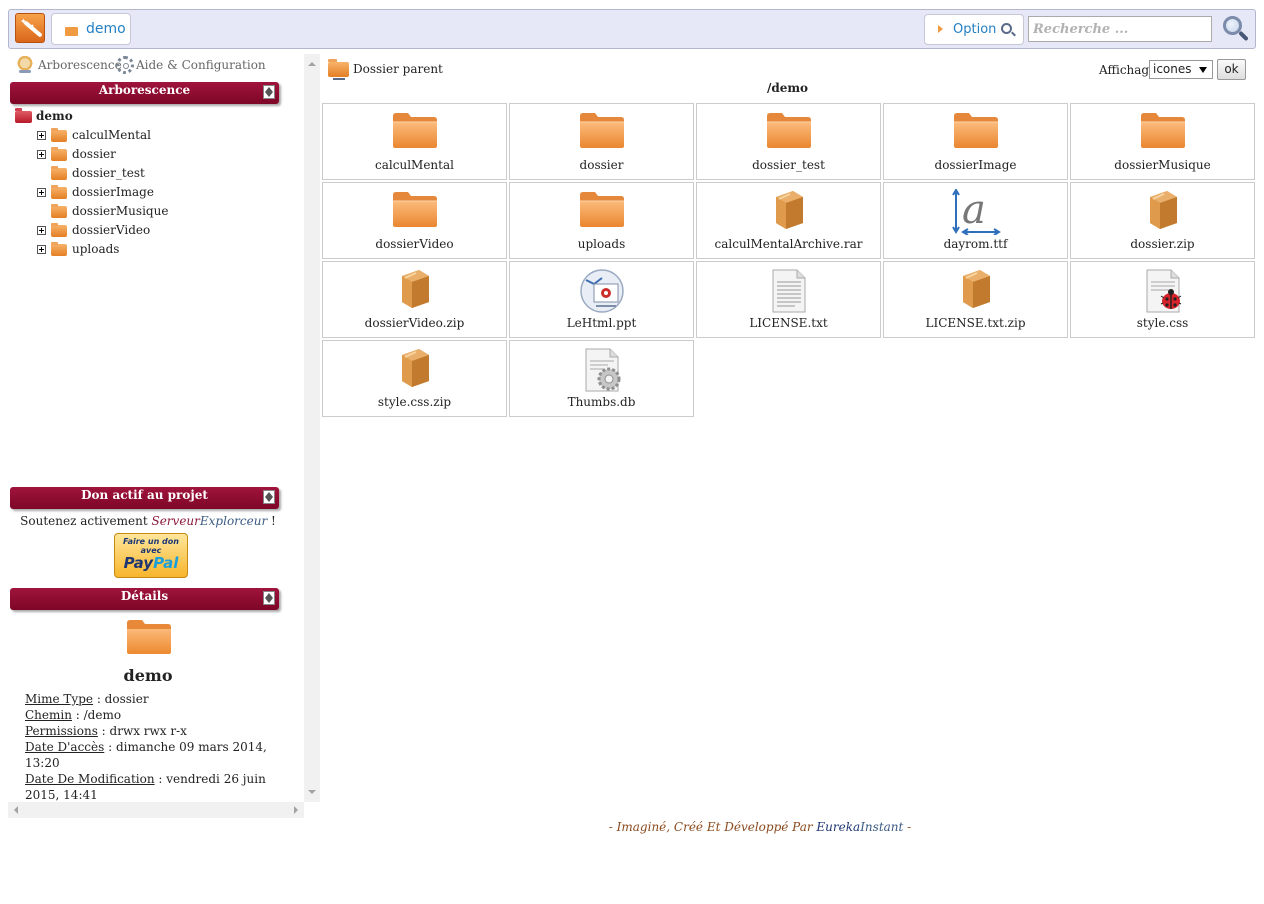 The width and height of the screenshot is (1264, 904). I want to click on current-path: /demo, so click(787, 88).